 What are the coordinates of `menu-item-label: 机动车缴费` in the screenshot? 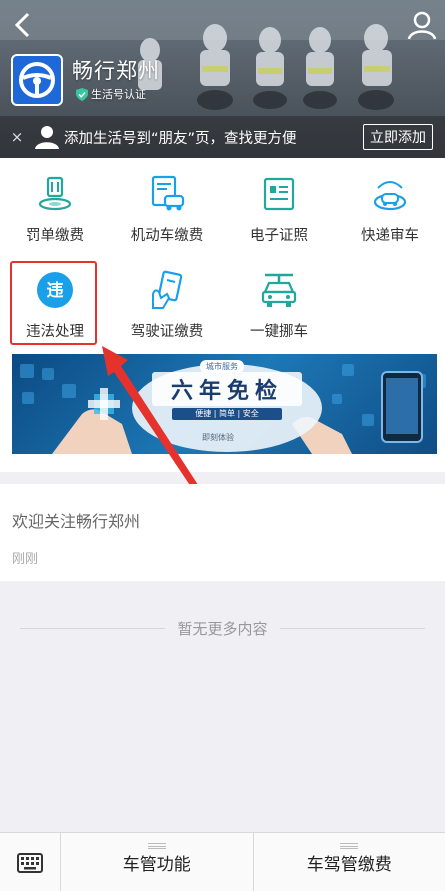 It's located at (167, 236).